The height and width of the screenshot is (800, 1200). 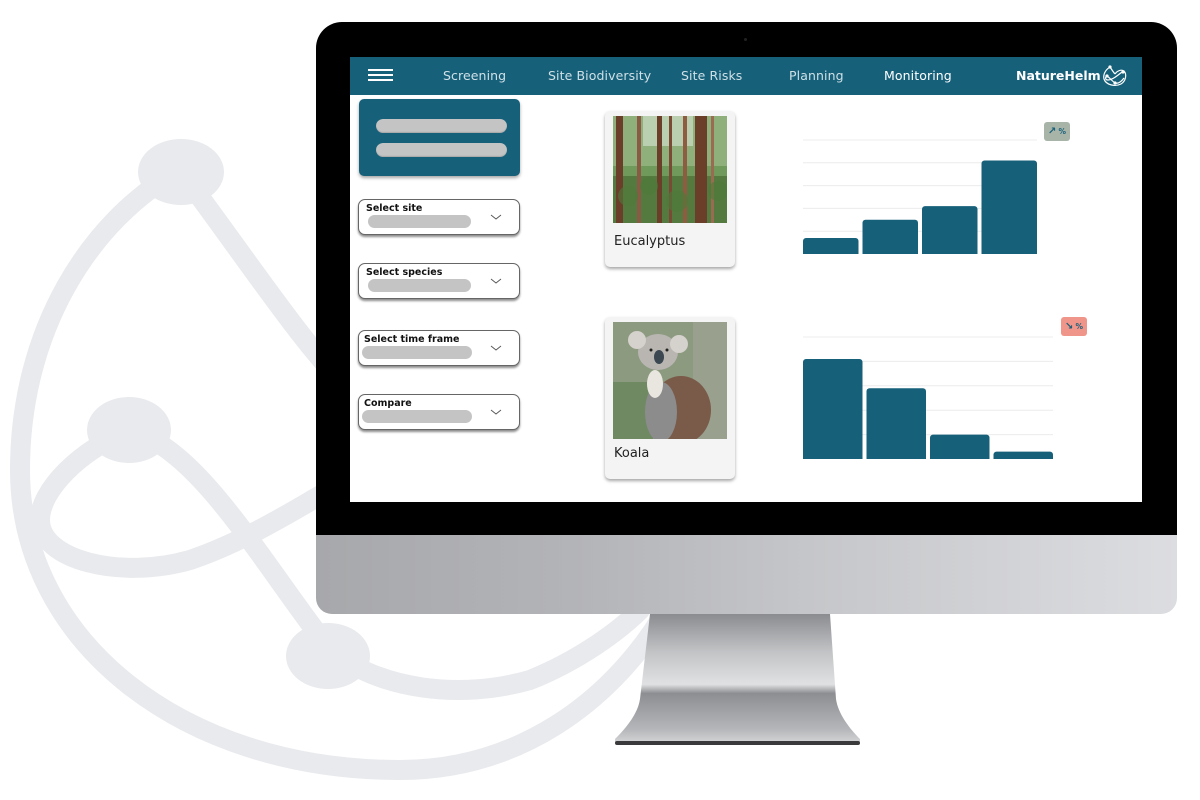 I want to click on nav-item-site-biodiversity: Site Biodiversity, so click(x=599, y=75).